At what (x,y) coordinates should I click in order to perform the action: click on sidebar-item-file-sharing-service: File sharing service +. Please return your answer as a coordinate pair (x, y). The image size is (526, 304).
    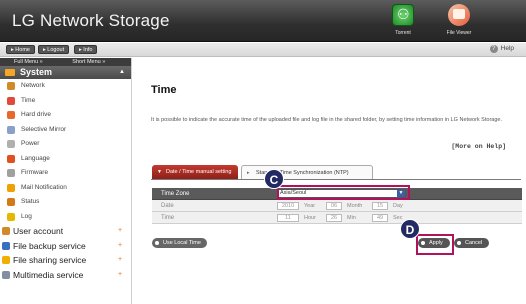
    Looking at the image, I should click on (65, 260).